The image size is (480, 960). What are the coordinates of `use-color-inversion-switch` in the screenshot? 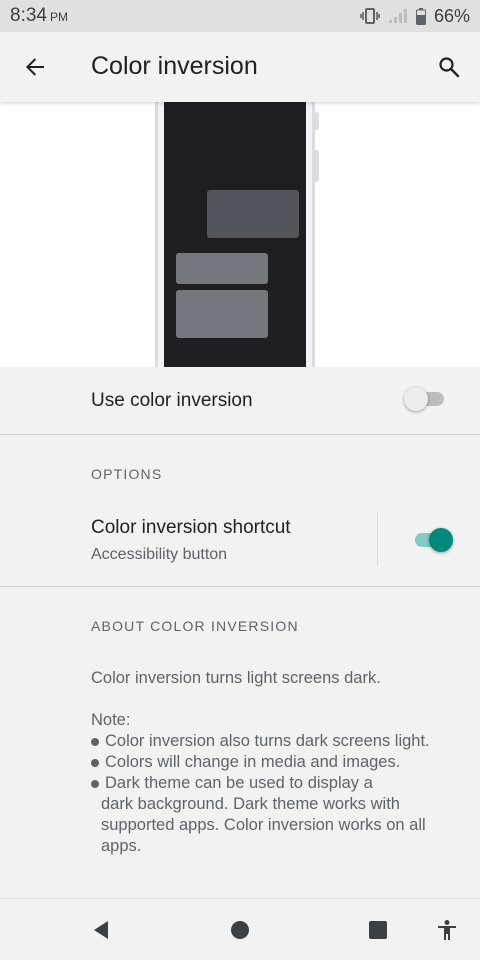 It's located at (426, 399).